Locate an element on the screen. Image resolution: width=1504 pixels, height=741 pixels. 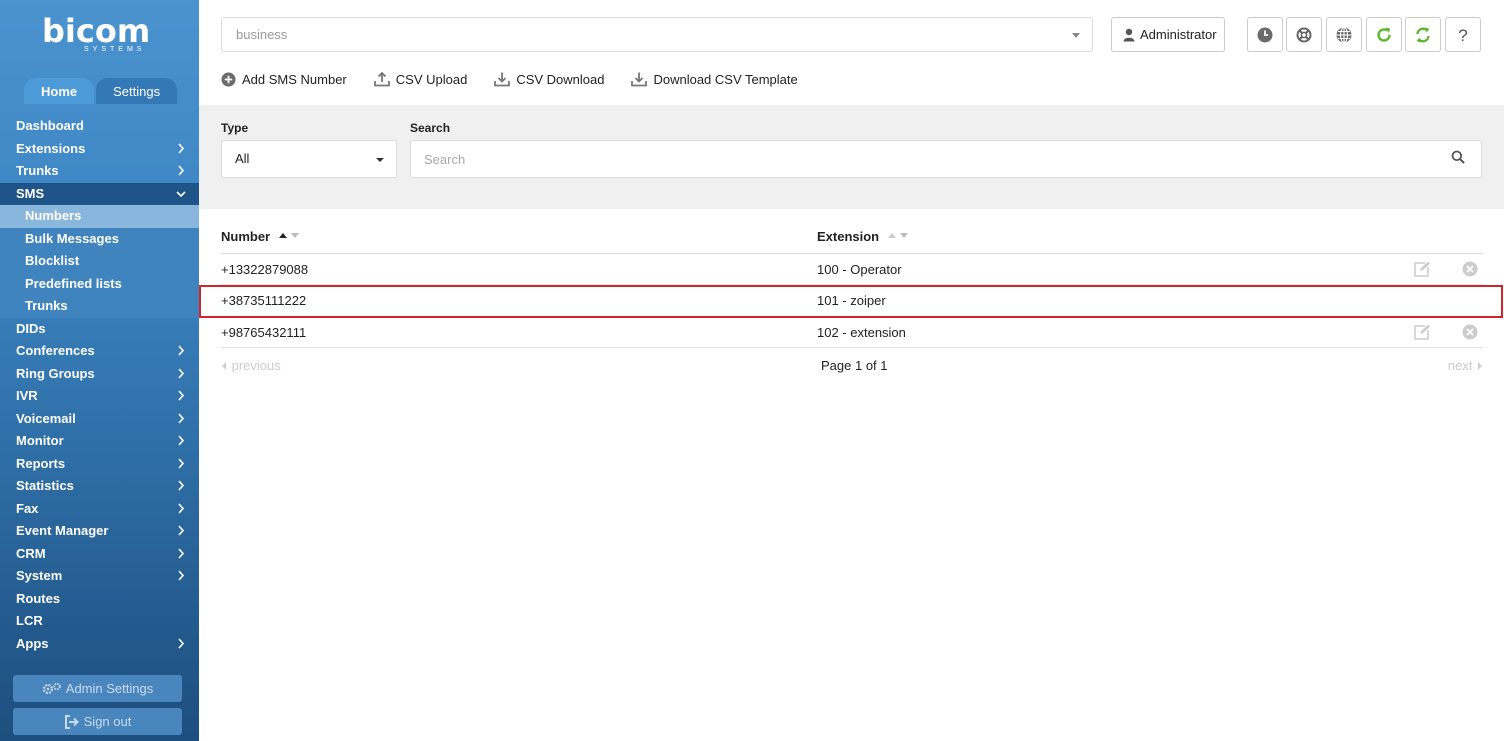
sidebar-item-label: DIDs is located at coordinates (31, 328).